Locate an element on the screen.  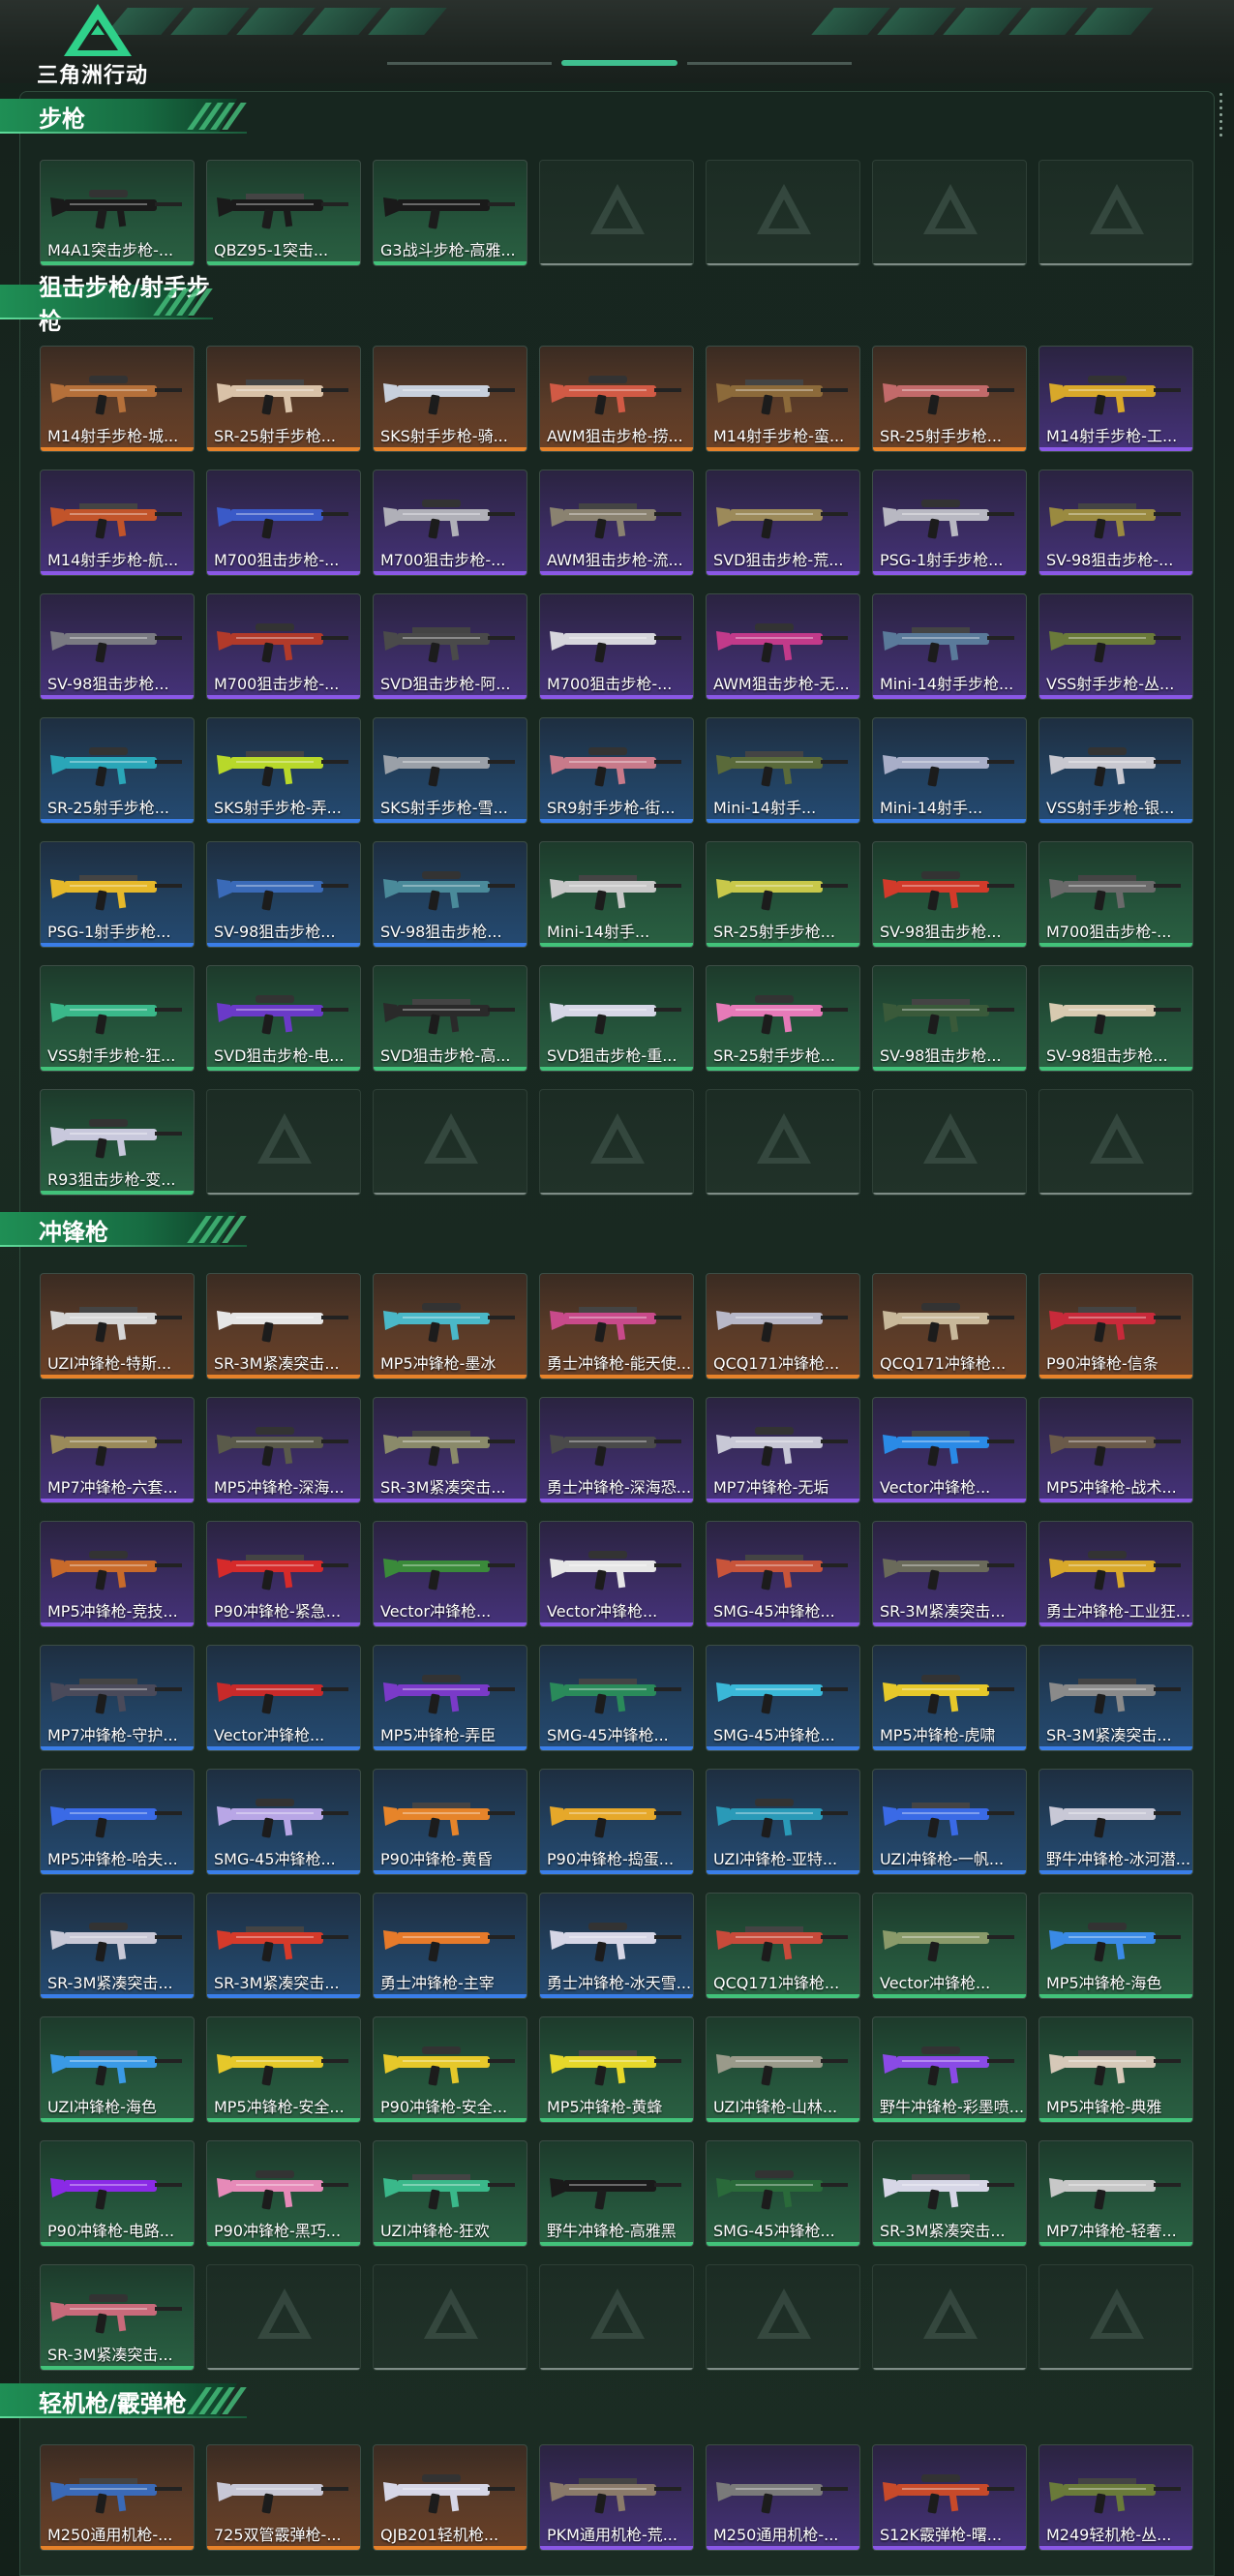
scroll-indicator is located at coordinates (1221, 118).